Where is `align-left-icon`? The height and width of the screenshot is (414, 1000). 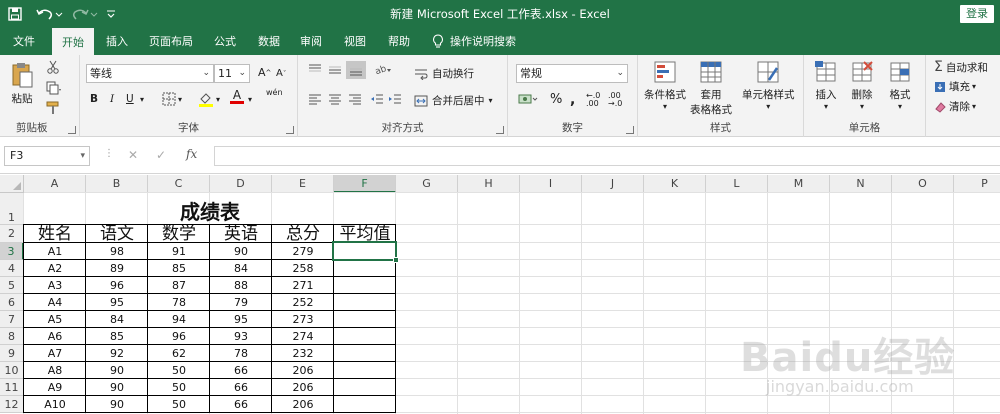 align-left-icon is located at coordinates (315, 99).